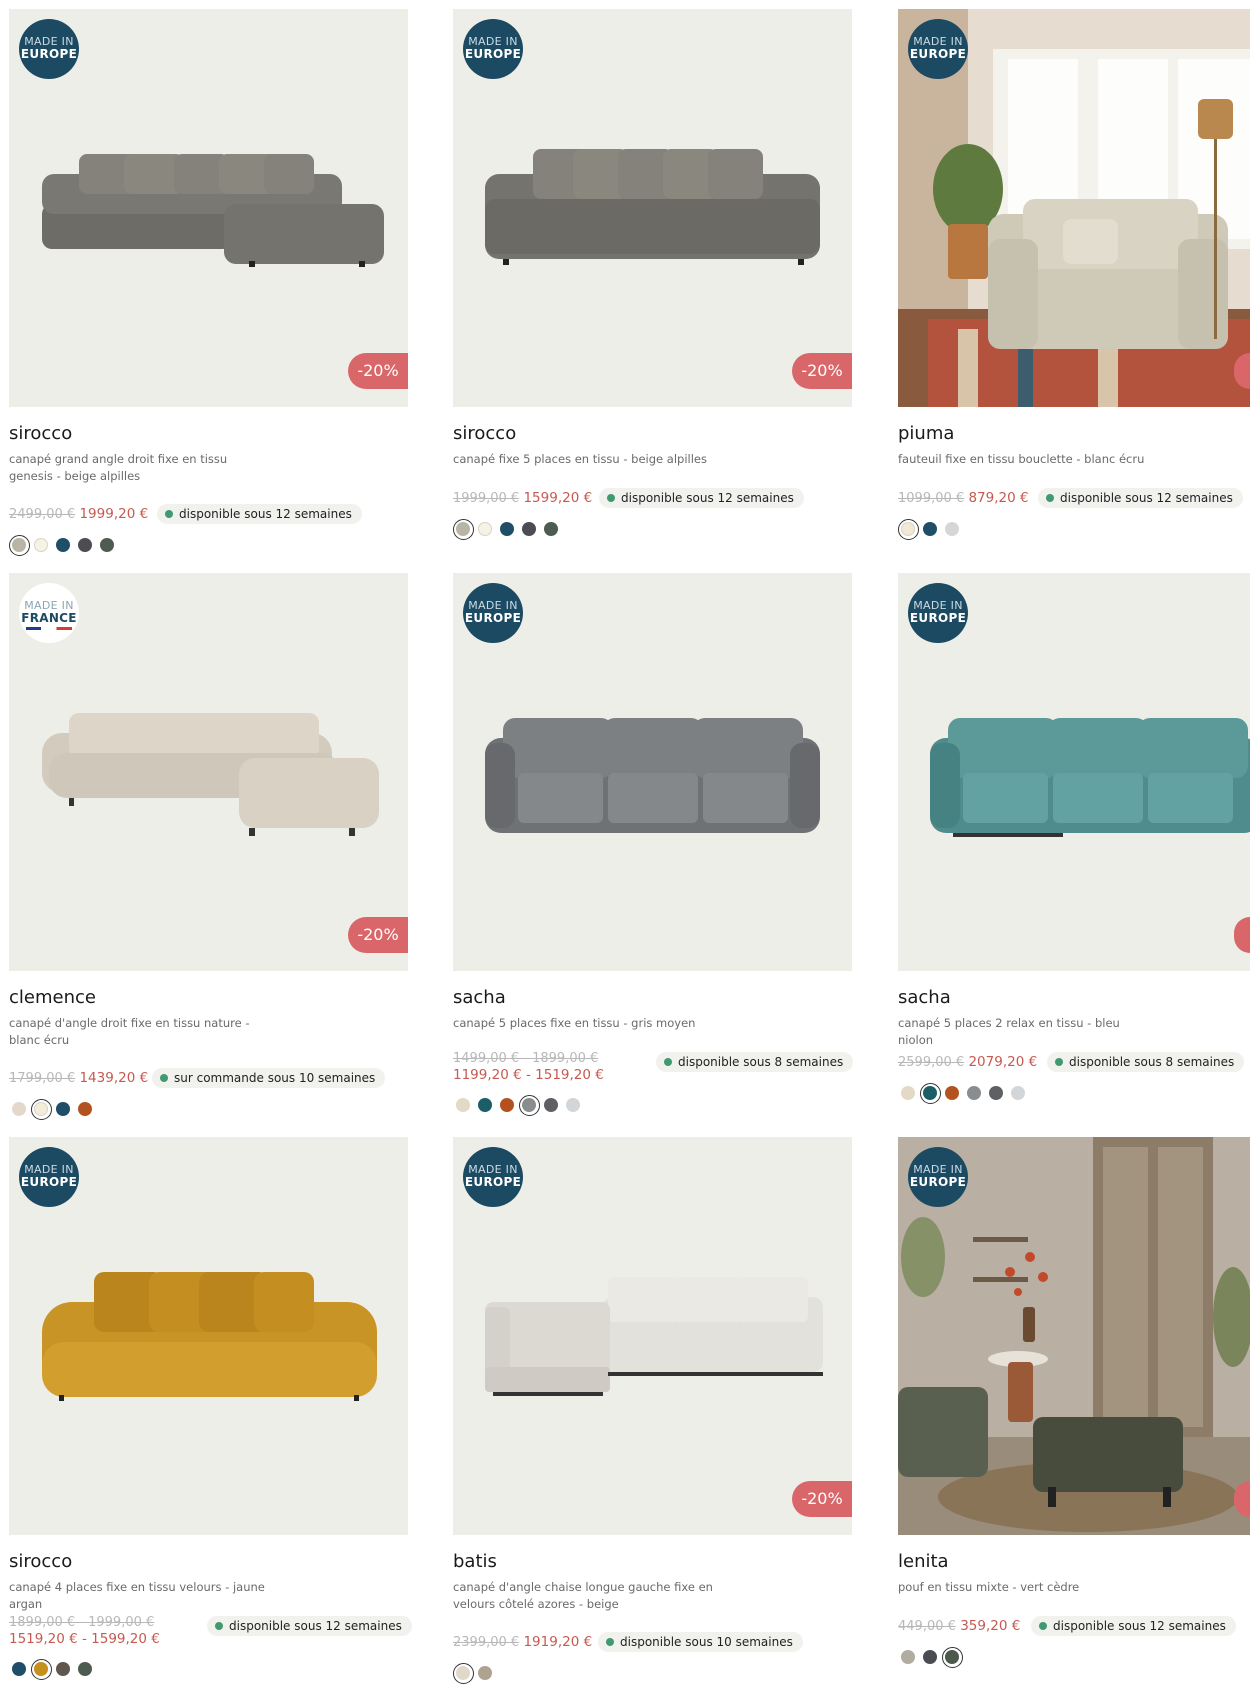 This screenshot has height=1690, width=1250. What do you see at coordinates (114, 514) in the screenshot?
I see `new-price: 1999,20 €` at bounding box center [114, 514].